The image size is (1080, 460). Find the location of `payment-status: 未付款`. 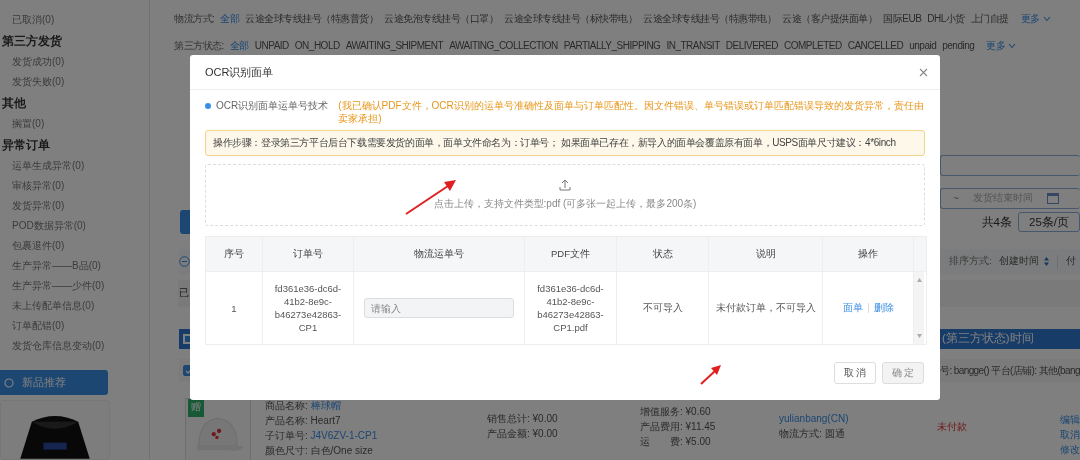

payment-status: 未付款 is located at coordinates (952, 426).